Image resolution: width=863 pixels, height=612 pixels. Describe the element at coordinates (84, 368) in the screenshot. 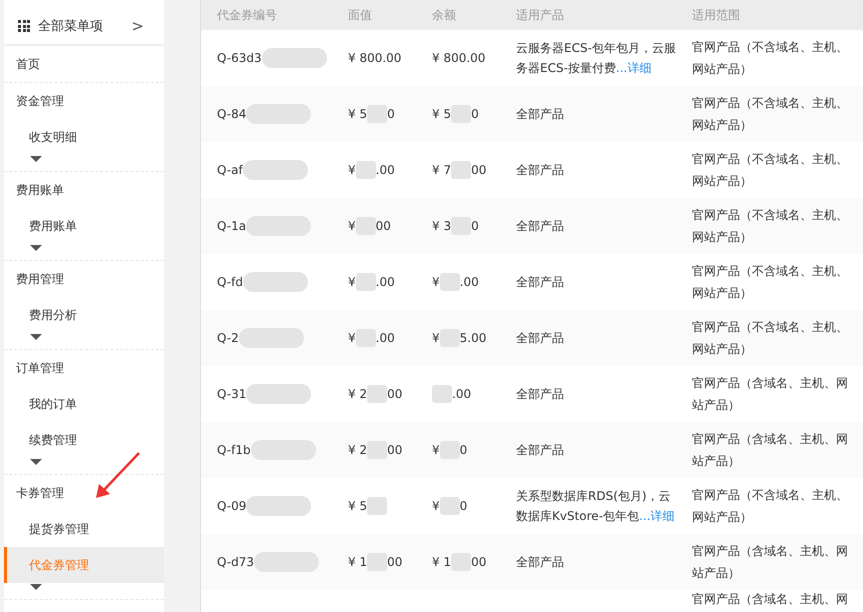

I see `menu-group-title: 订单管理` at that location.